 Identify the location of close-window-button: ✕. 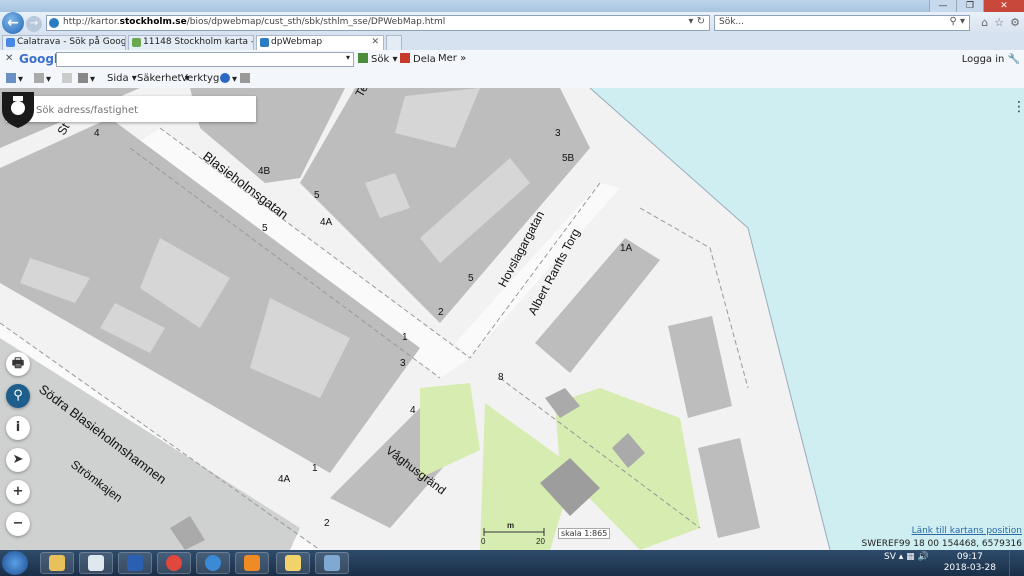
(1003, 6).